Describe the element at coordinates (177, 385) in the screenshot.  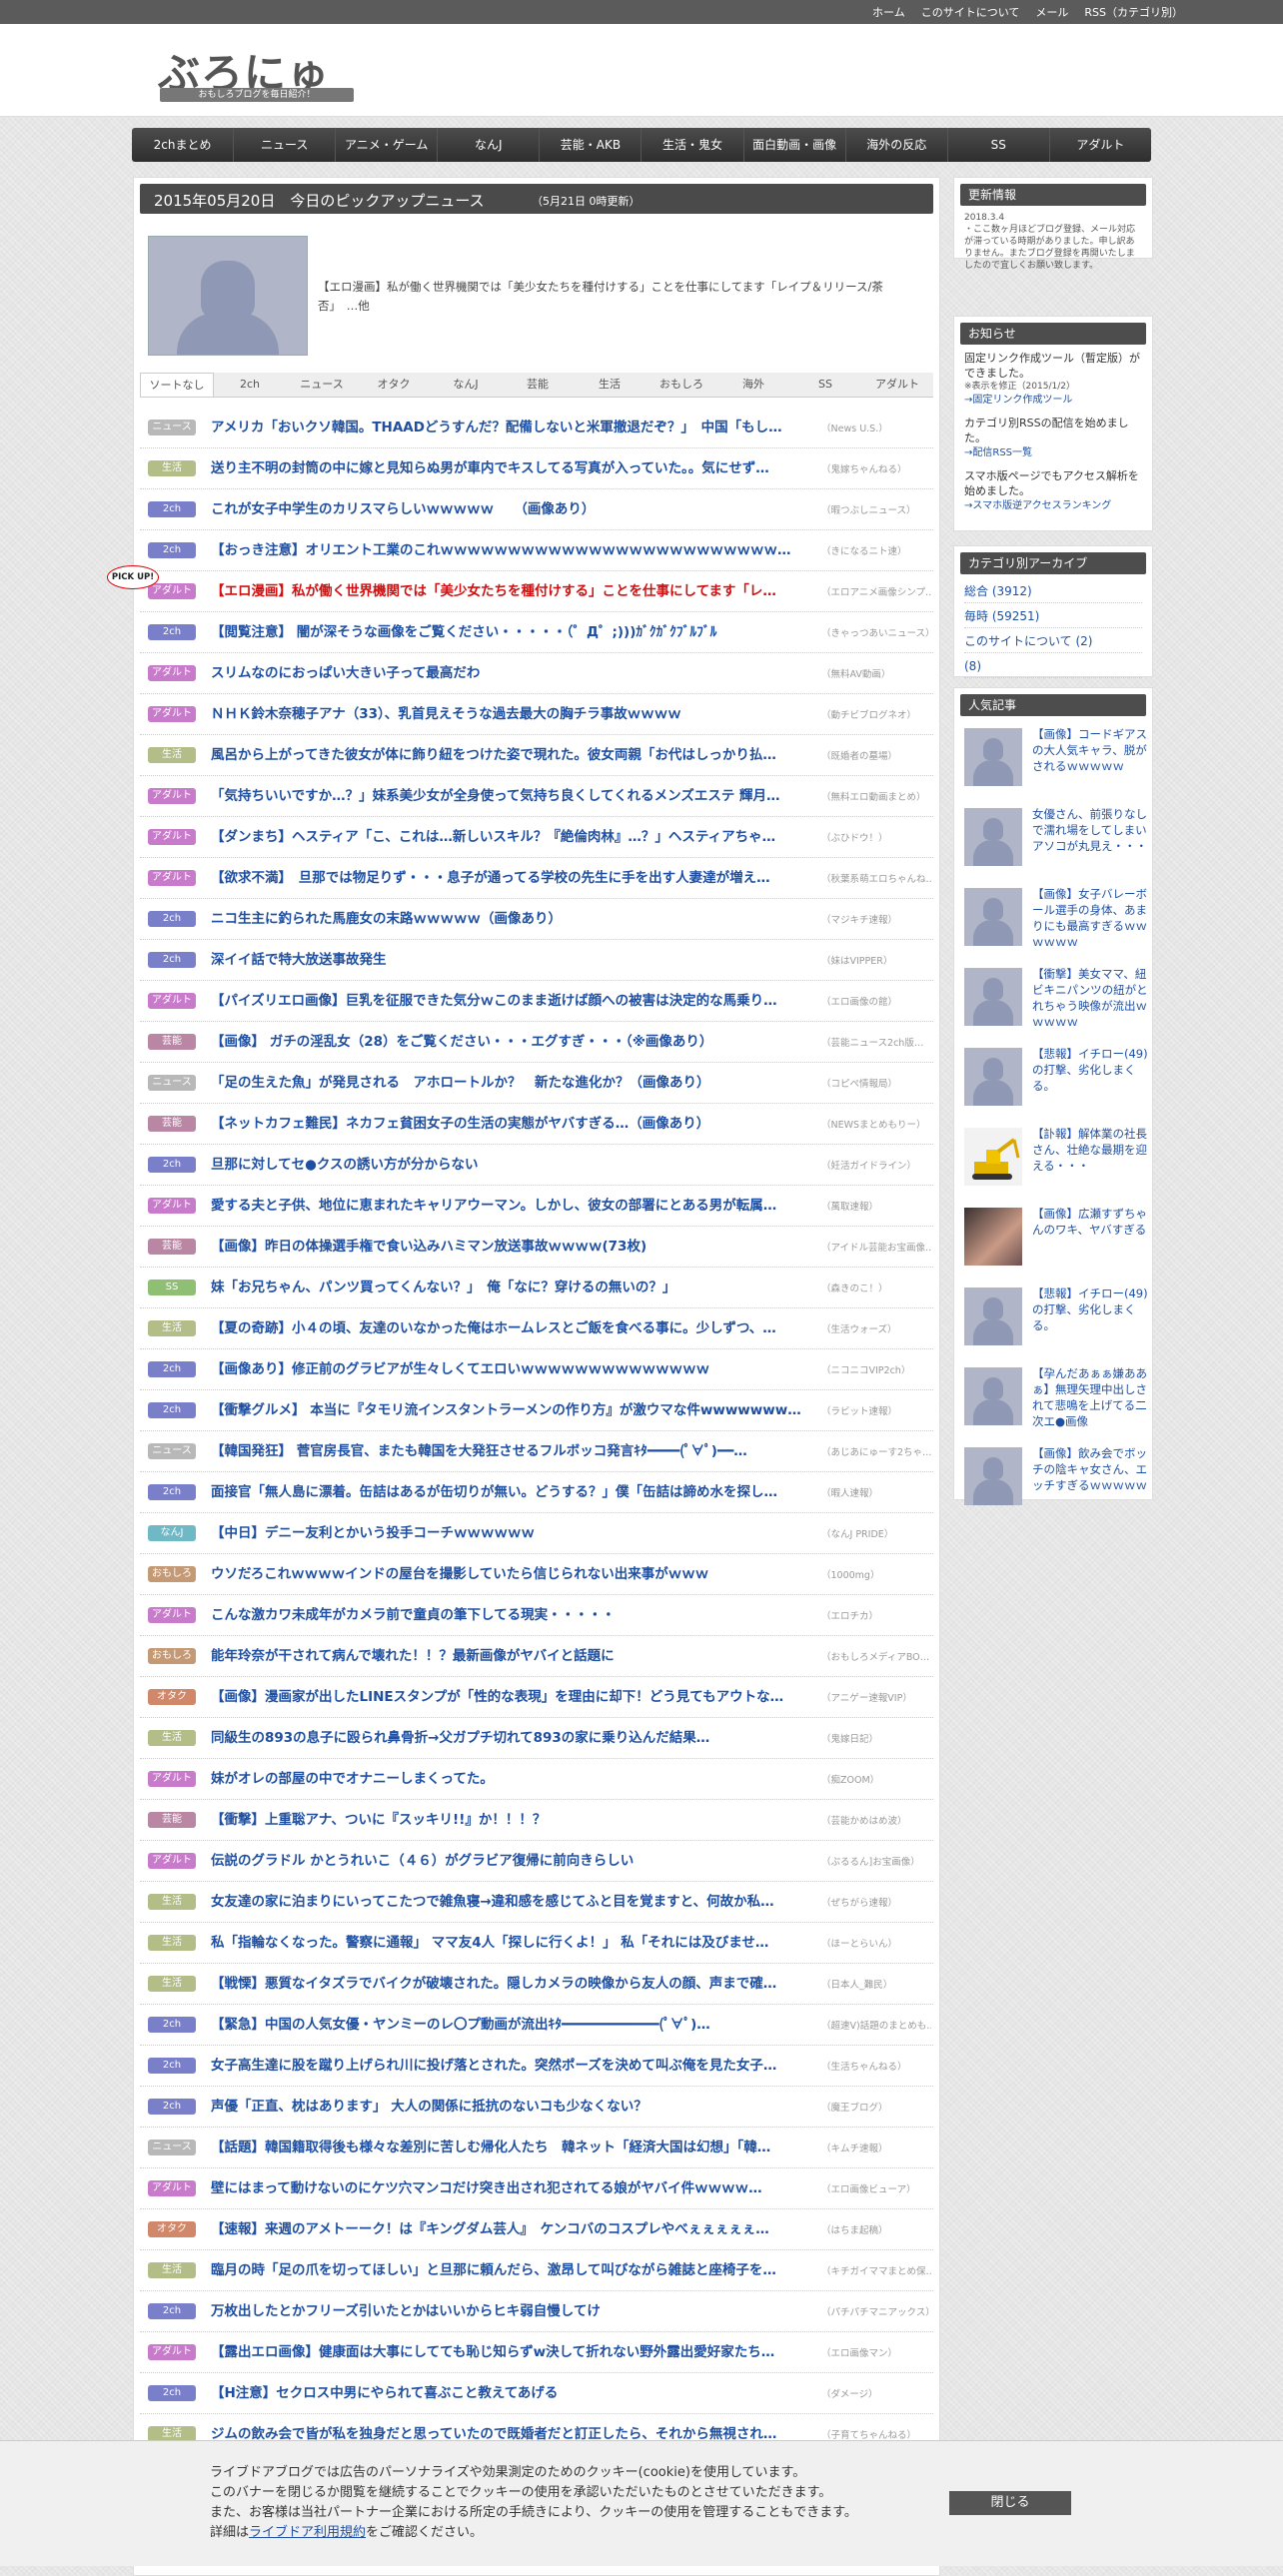
I see `tab-unsorted: ソートなし` at that location.